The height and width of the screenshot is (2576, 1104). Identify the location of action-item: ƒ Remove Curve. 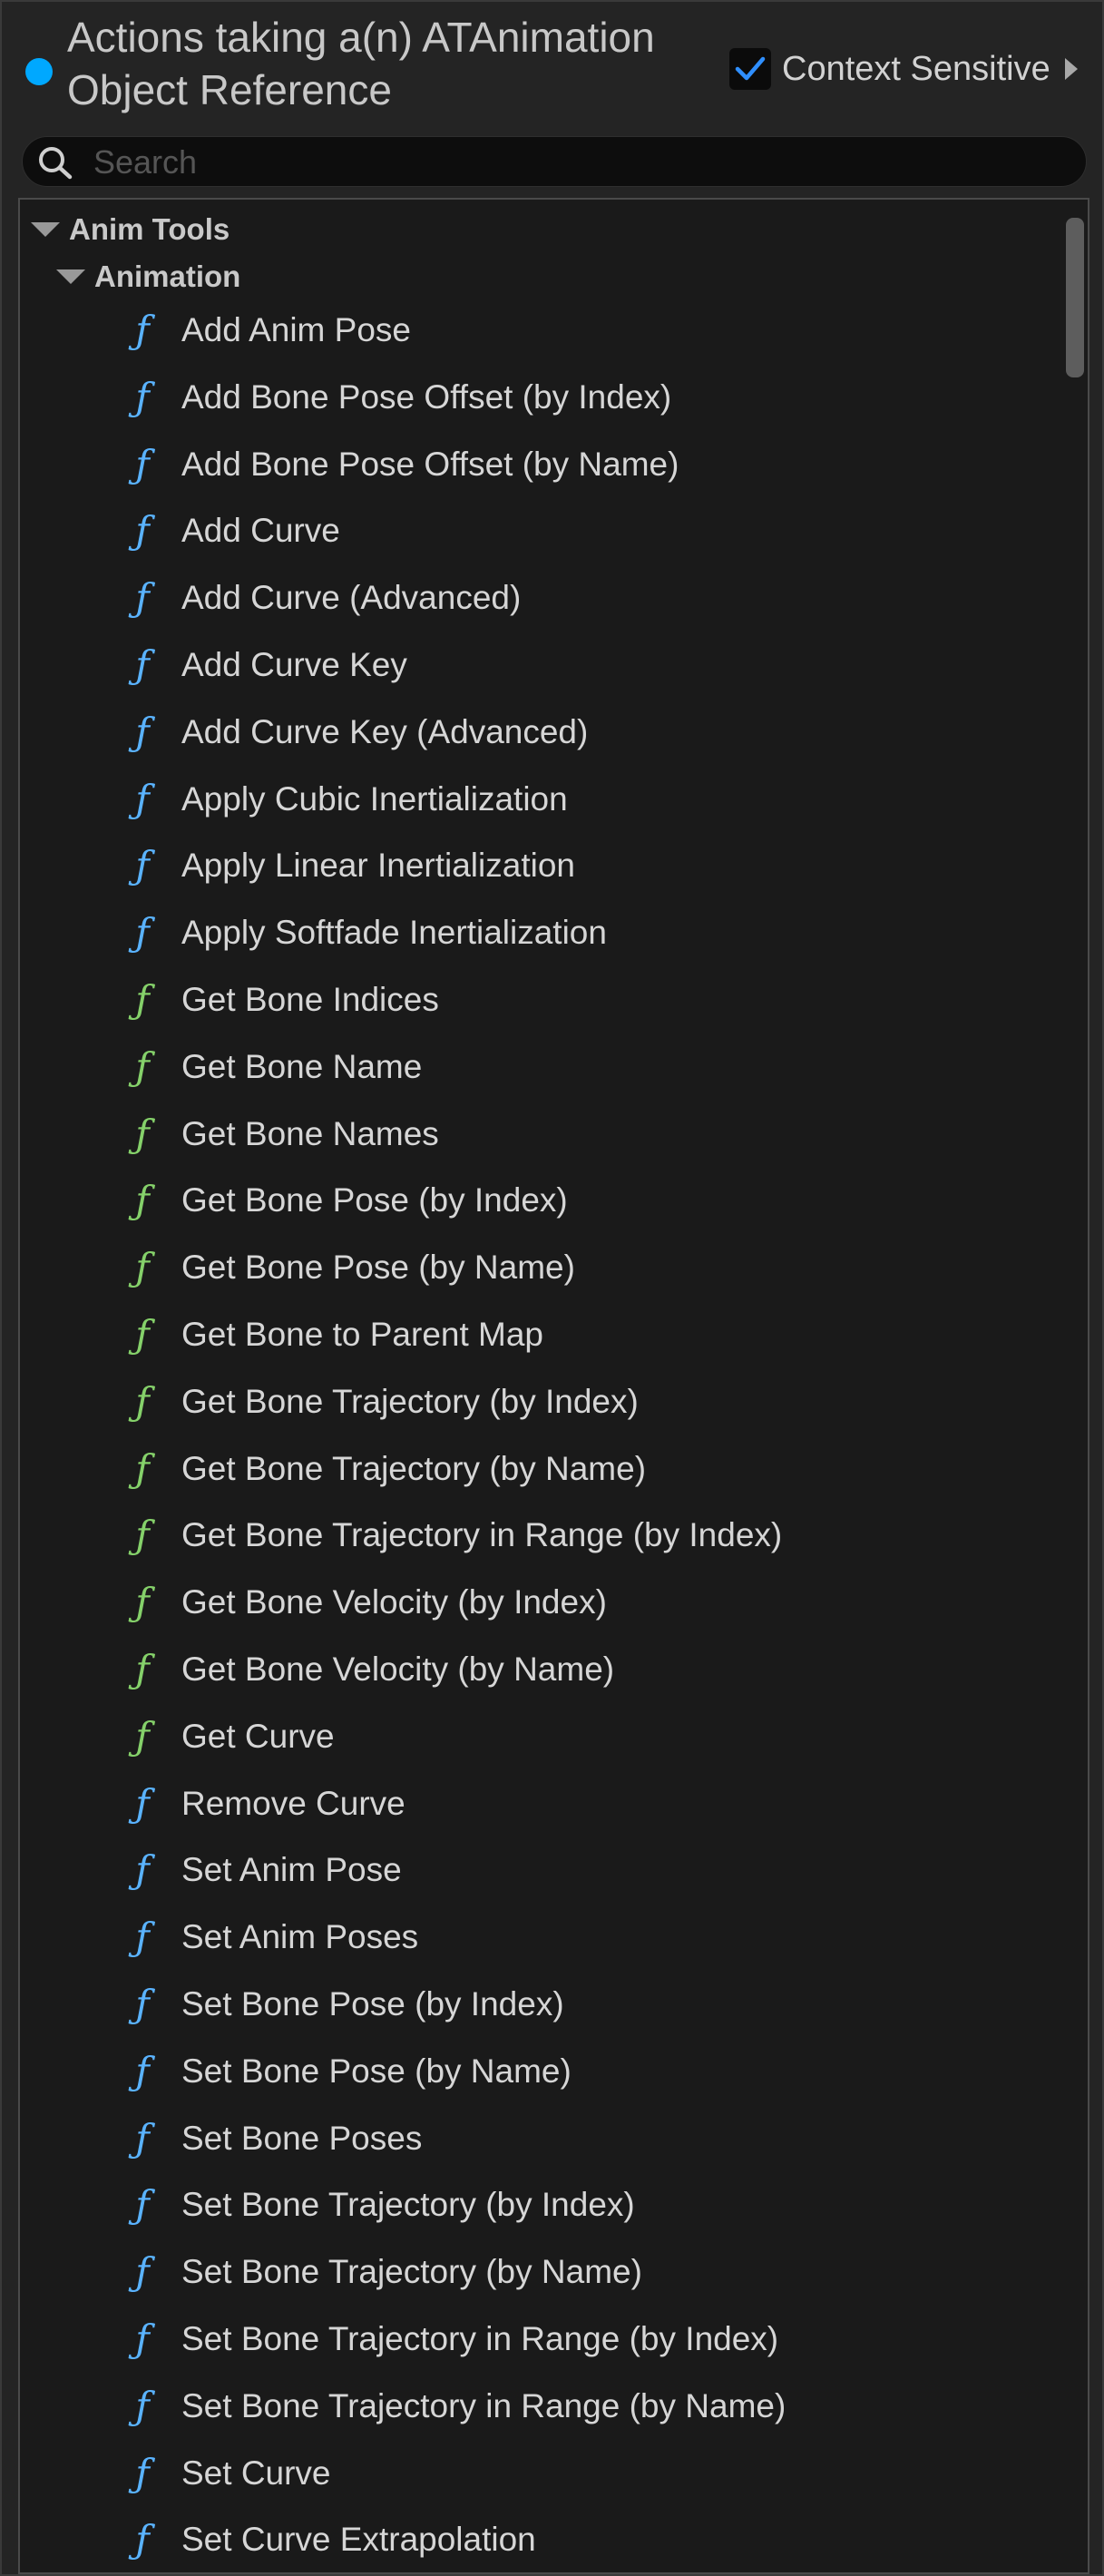
(584, 1804).